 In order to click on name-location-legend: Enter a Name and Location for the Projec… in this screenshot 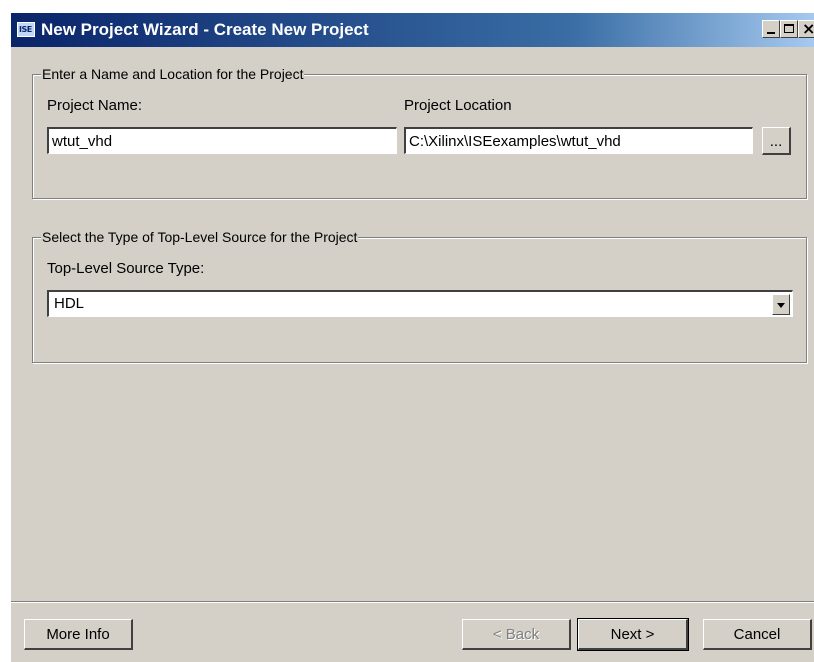, I will do `click(173, 74)`.